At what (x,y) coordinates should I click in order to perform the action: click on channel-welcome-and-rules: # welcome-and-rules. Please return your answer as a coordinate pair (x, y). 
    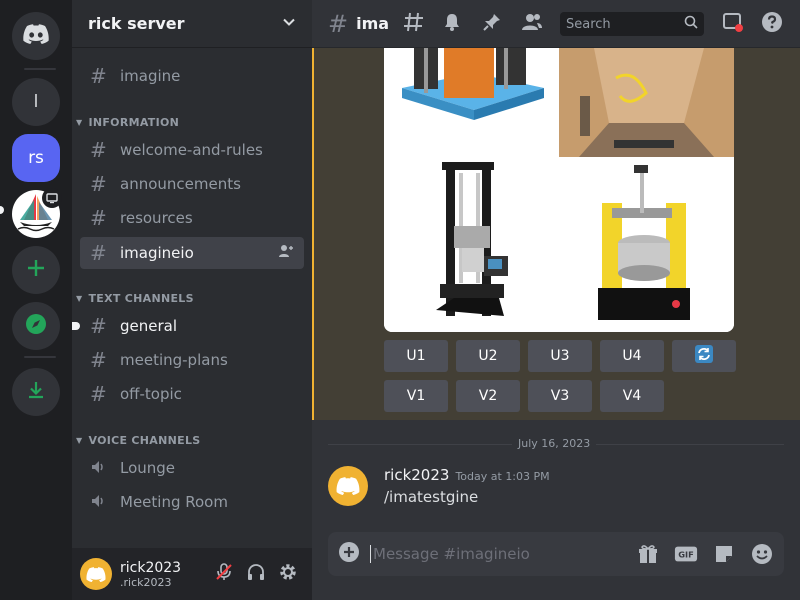
    Looking at the image, I should click on (192, 150).